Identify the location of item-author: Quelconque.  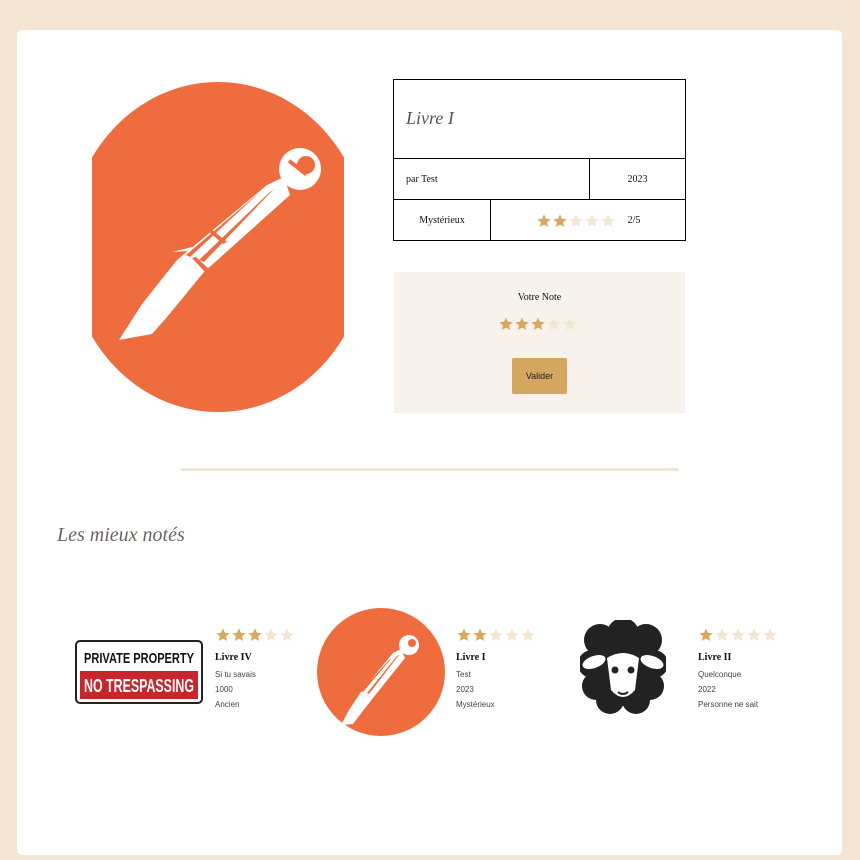
(720, 674).